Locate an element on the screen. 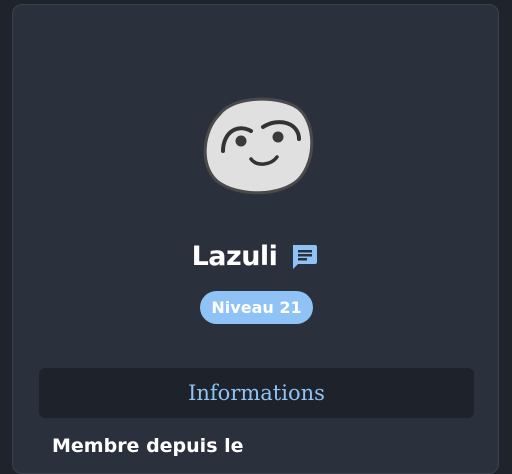  informations-section-header: Informations is located at coordinates (256, 393).